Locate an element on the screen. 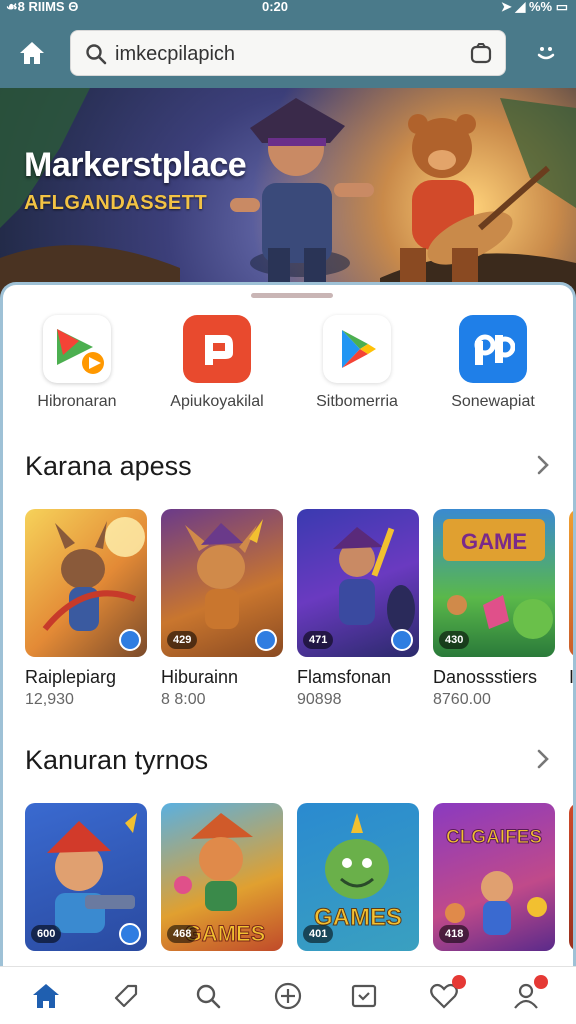 The width and height of the screenshot is (576, 1024). nav-inbox is located at coordinates (364, 996).